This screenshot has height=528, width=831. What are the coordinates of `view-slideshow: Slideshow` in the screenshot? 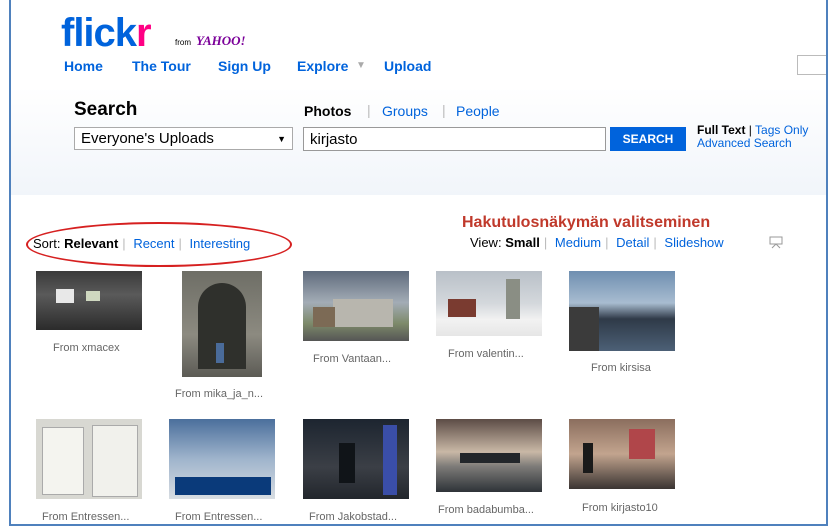 It's located at (693, 242).